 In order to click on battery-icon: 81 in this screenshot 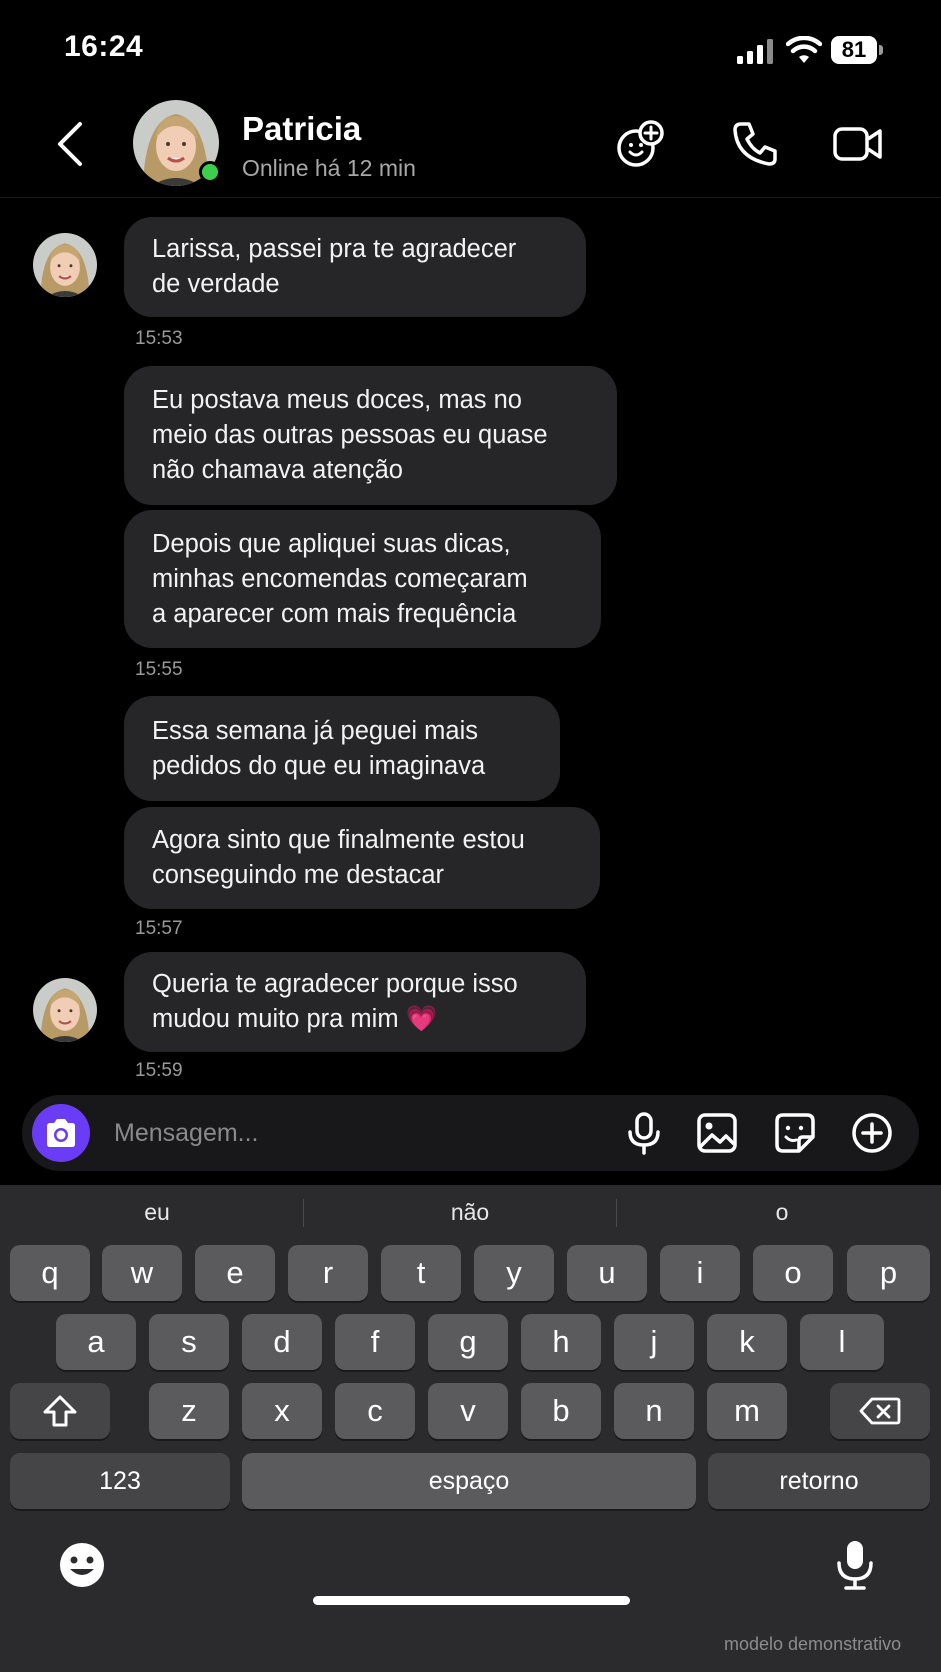, I will do `click(857, 50)`.